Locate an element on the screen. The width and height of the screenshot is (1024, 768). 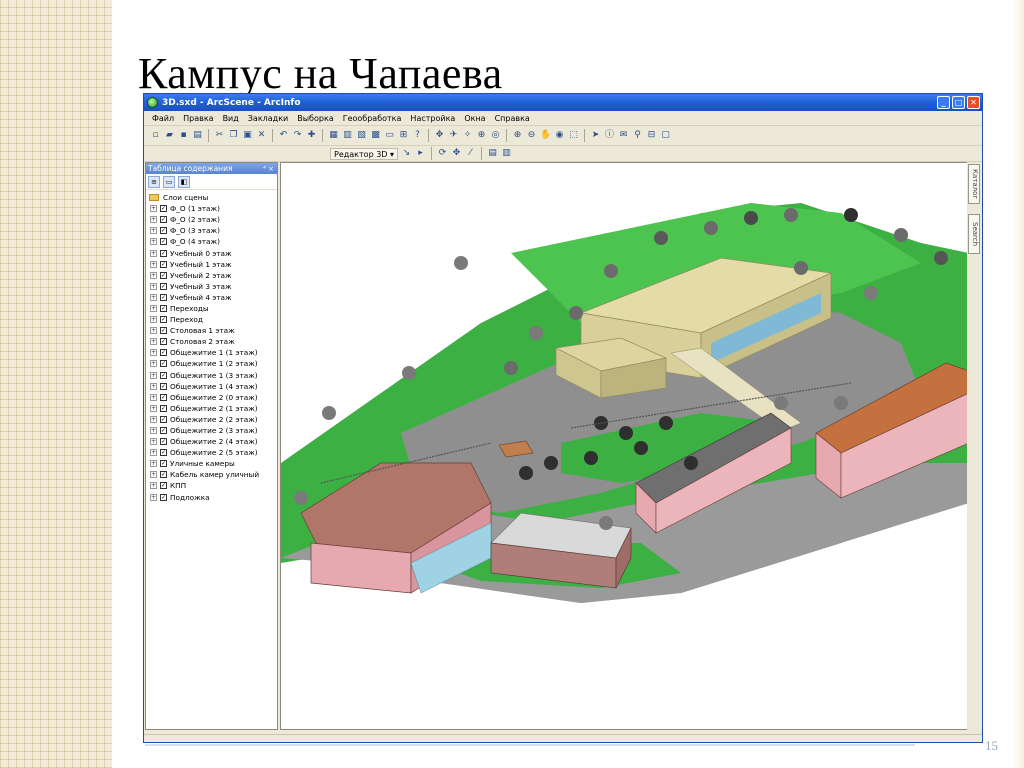
close-button: ✕ is located at coordinates (973, 102).